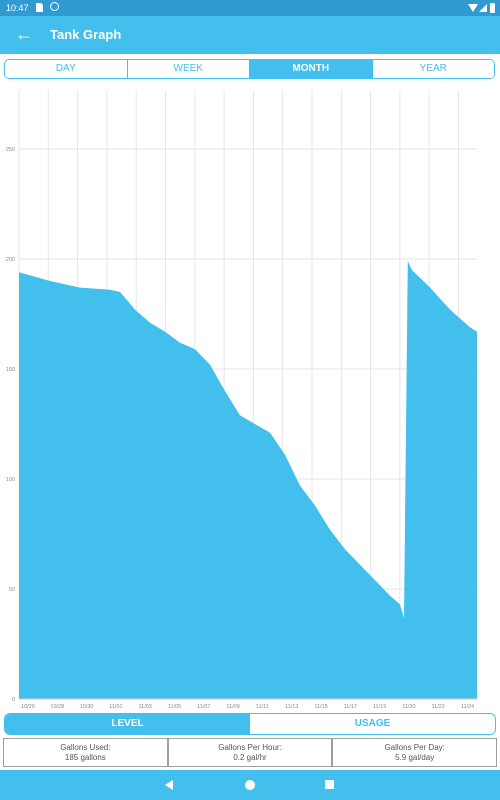 The height and width of the screenshot is (800, 500). What do you see at coordinates (13, 700) in the screenshot?
I see `y-tick-label: 0` at bounding box center [13, 700].